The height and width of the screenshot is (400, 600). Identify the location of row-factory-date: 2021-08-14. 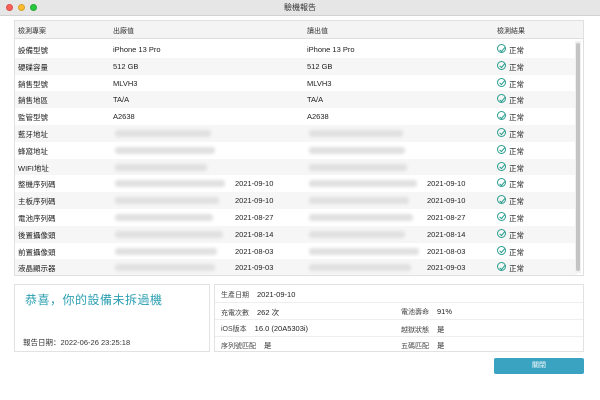
(254, 234).